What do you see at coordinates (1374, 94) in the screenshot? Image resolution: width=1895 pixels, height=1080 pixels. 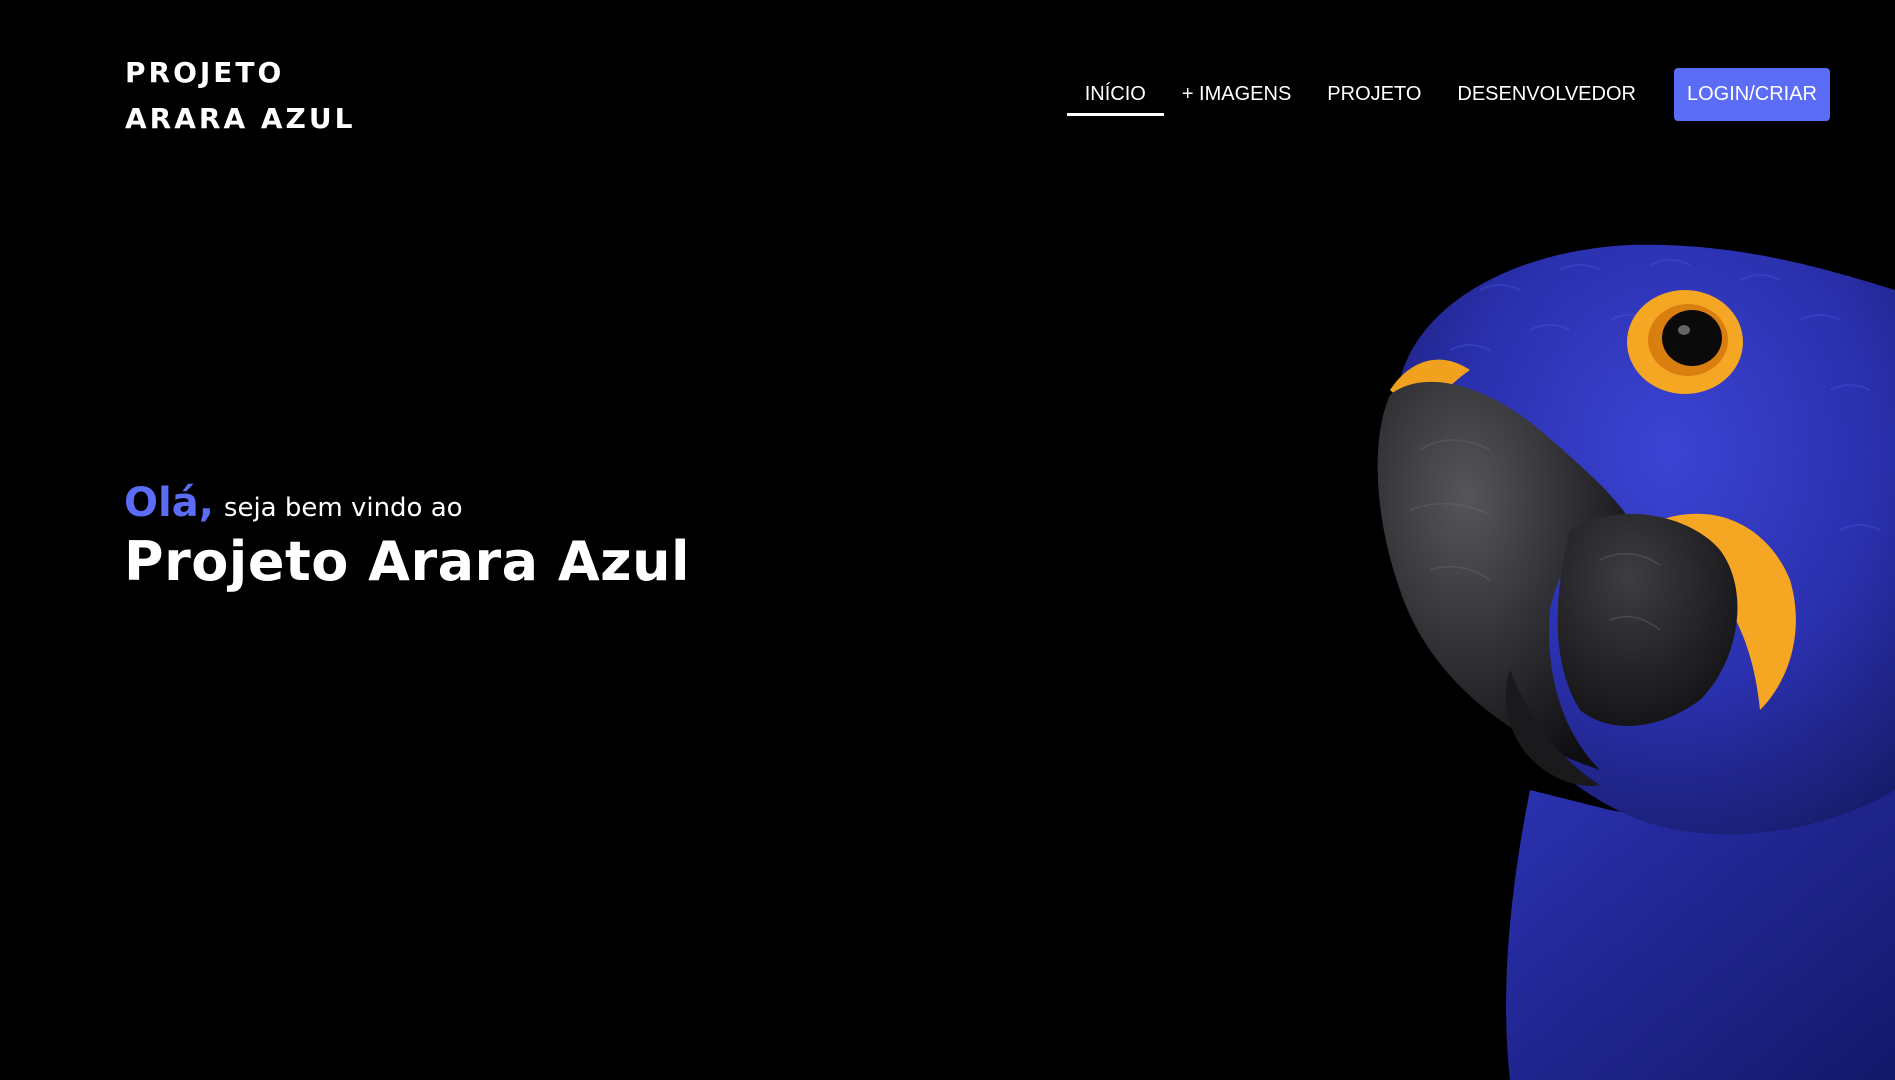 I see `nav-link-projeto: PROJETO` at bounding box center [1374, 94].